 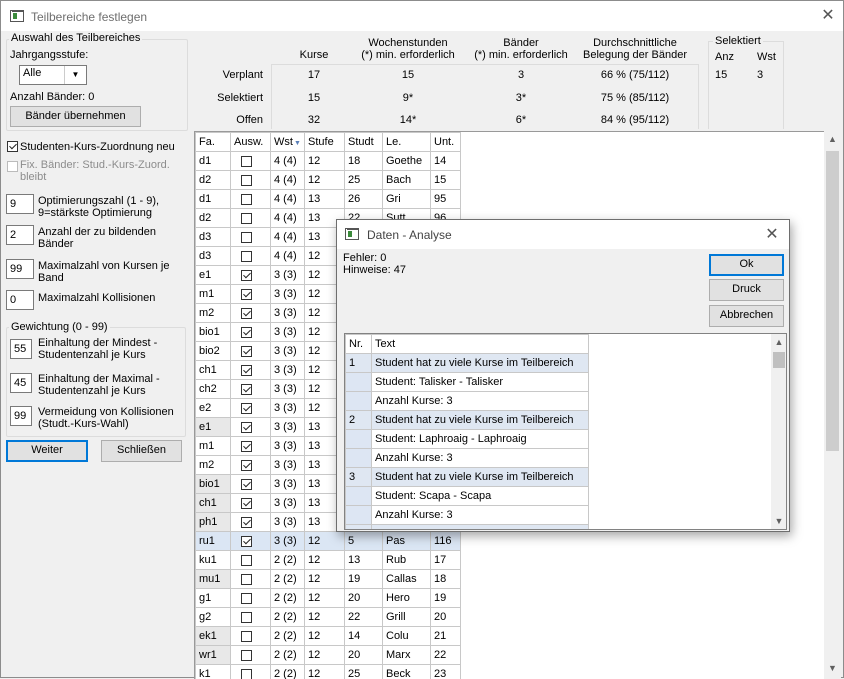 I want to click on chevron-down-icon: ▼, so click(x=75, y=75).